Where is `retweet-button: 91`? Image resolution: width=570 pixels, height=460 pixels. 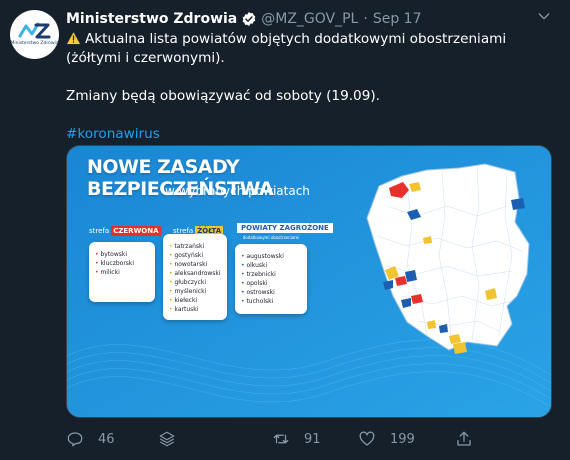
retweet-button: 91 is located at coordinates (296, 439).